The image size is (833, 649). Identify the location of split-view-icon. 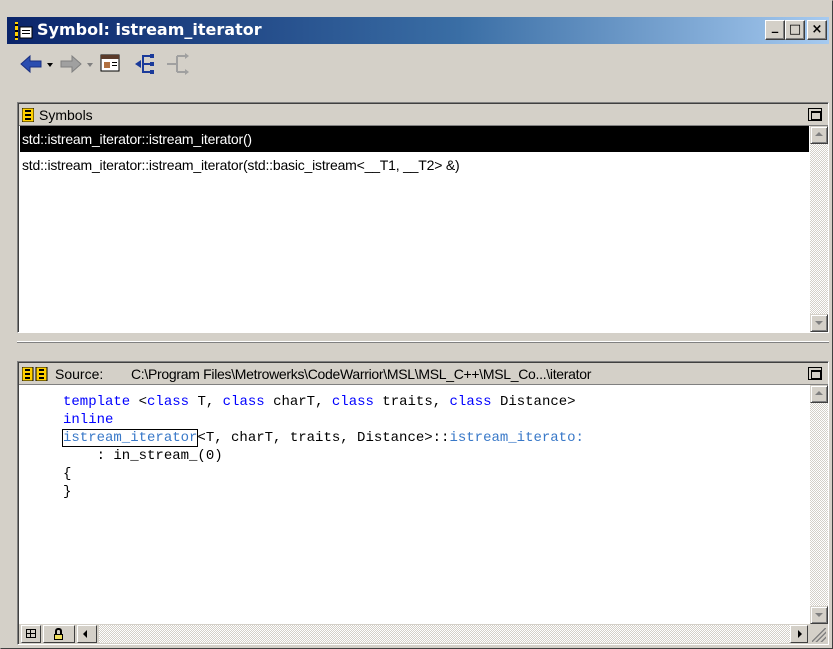
(31, 634).